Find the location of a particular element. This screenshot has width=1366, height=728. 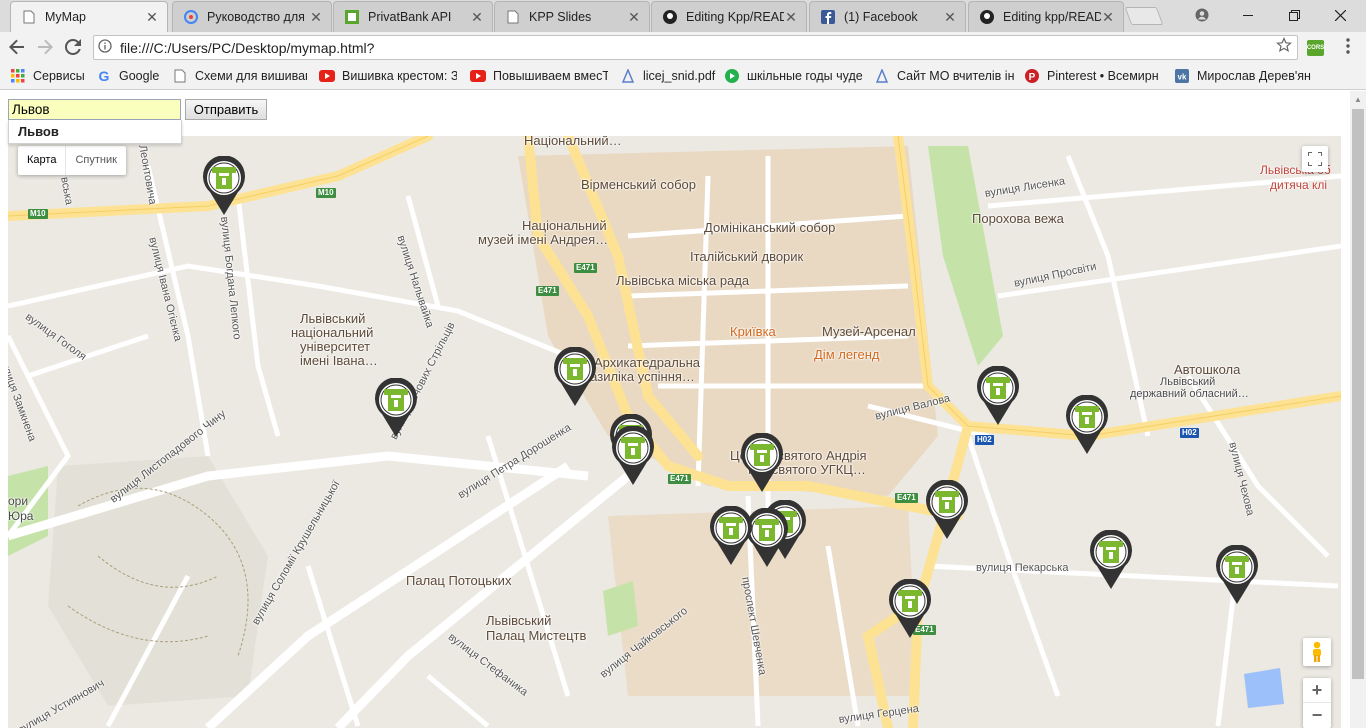

poi-label: Порохова вежа is located at coordinates (1018, 218).